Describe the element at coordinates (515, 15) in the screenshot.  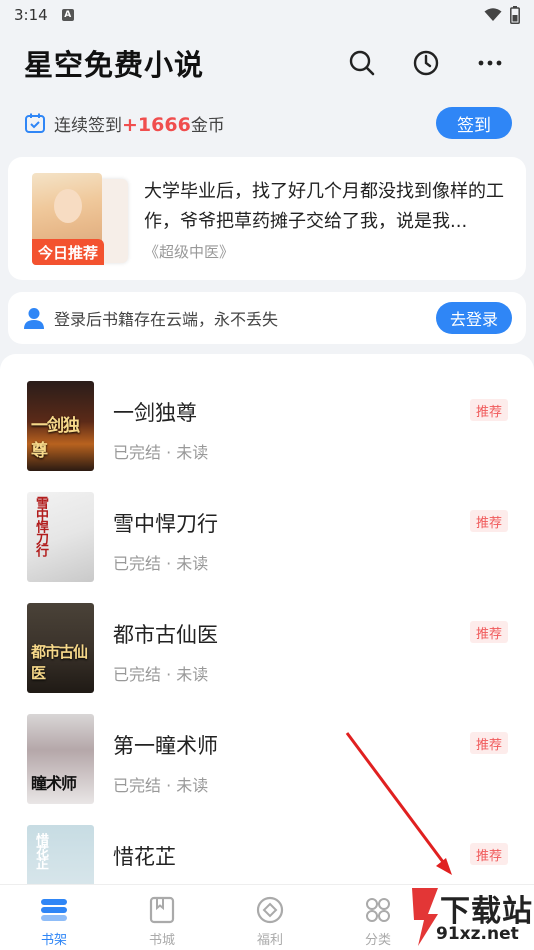
I see `battery-icon` at that location.